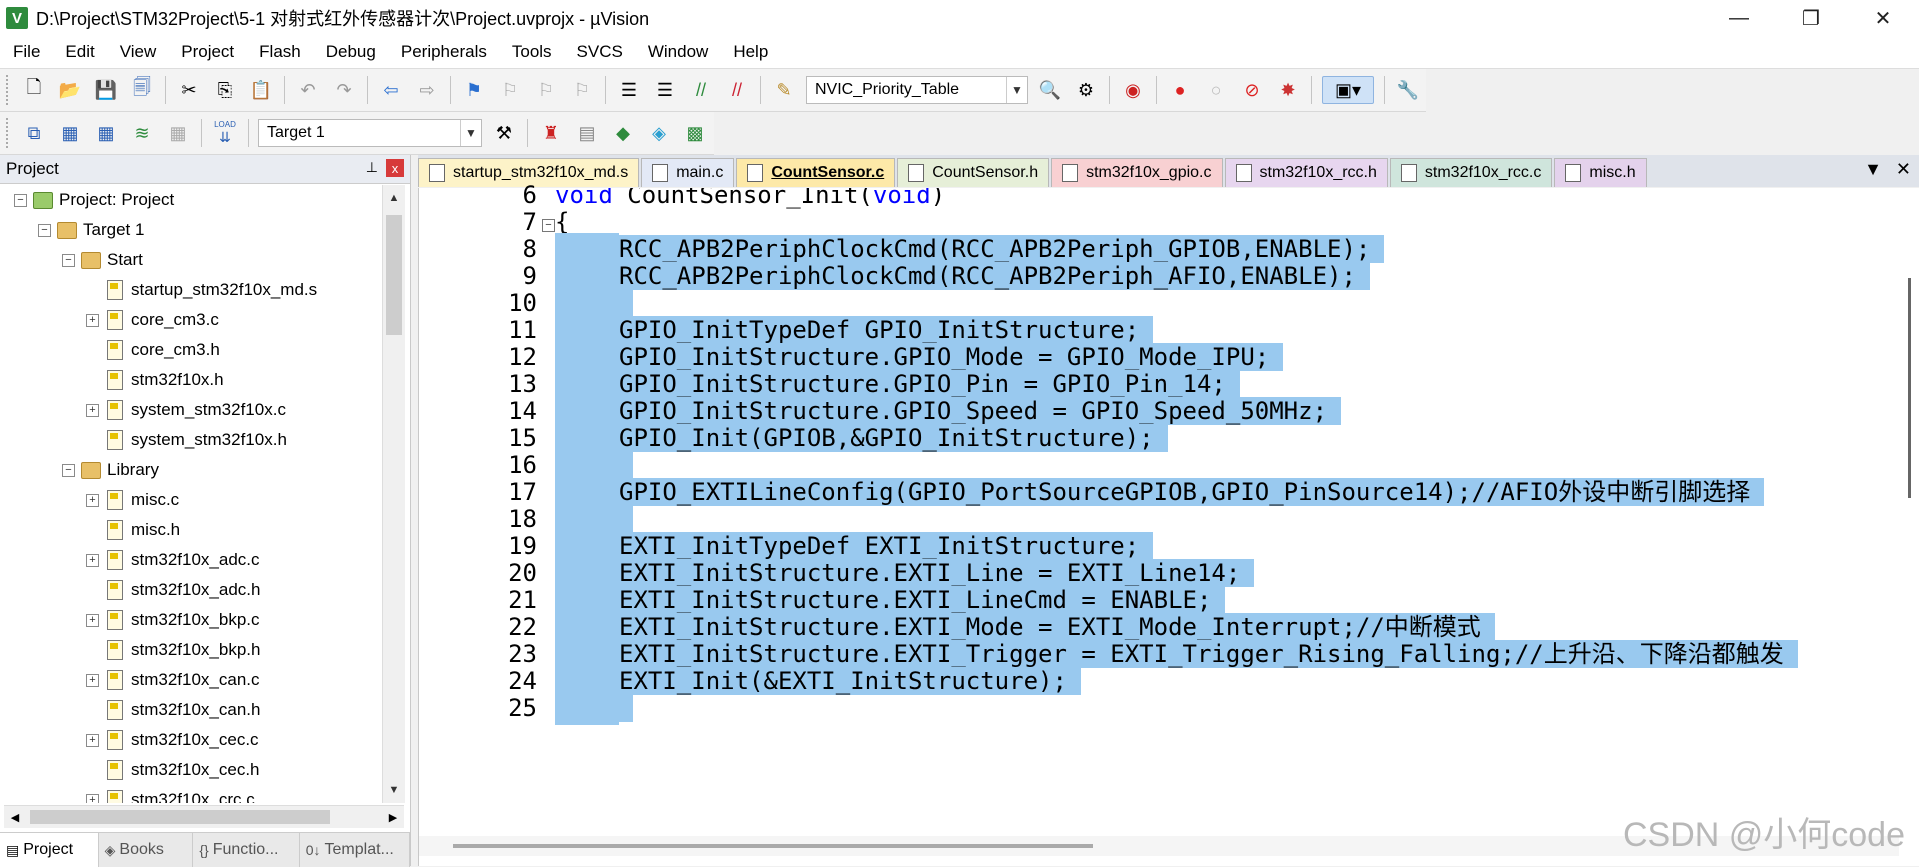 This screenshot has width=1919, height=867. What do you see at coordinates (190, 560) in the screenshot?
I see `tree-item: + stm32f10x_adc.c` at bounding box center [190, 560].